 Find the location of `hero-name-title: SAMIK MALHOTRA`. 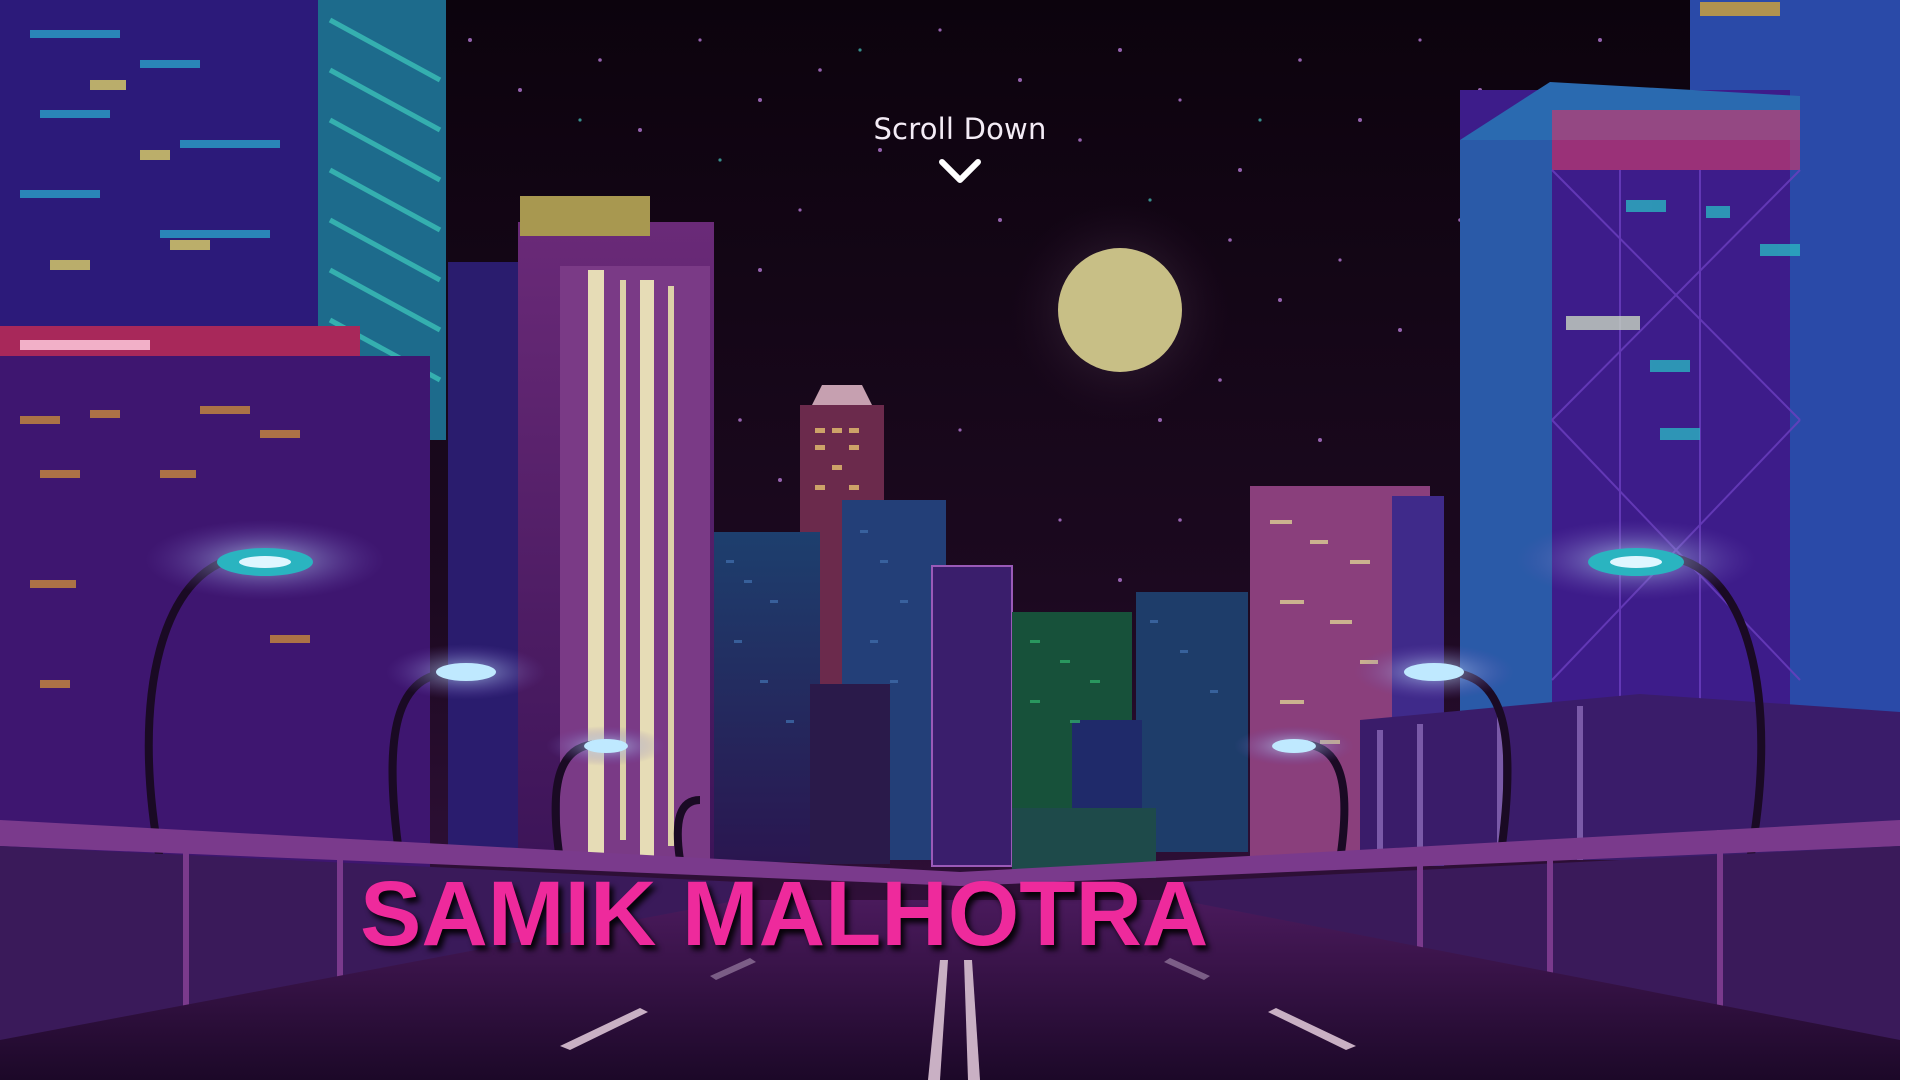

hero-name-title: SAMIK MALHOTRA is located at coordinates (784, 914).